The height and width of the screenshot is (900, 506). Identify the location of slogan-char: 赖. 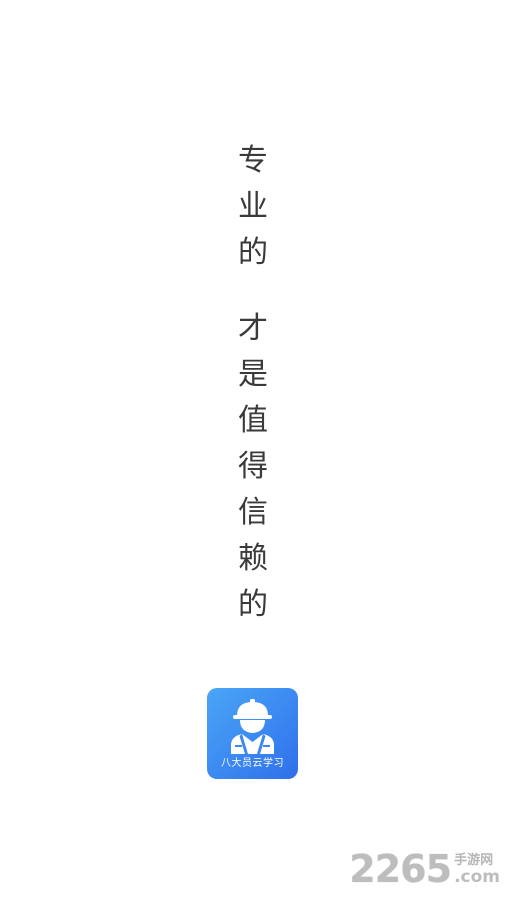
(253, 558).